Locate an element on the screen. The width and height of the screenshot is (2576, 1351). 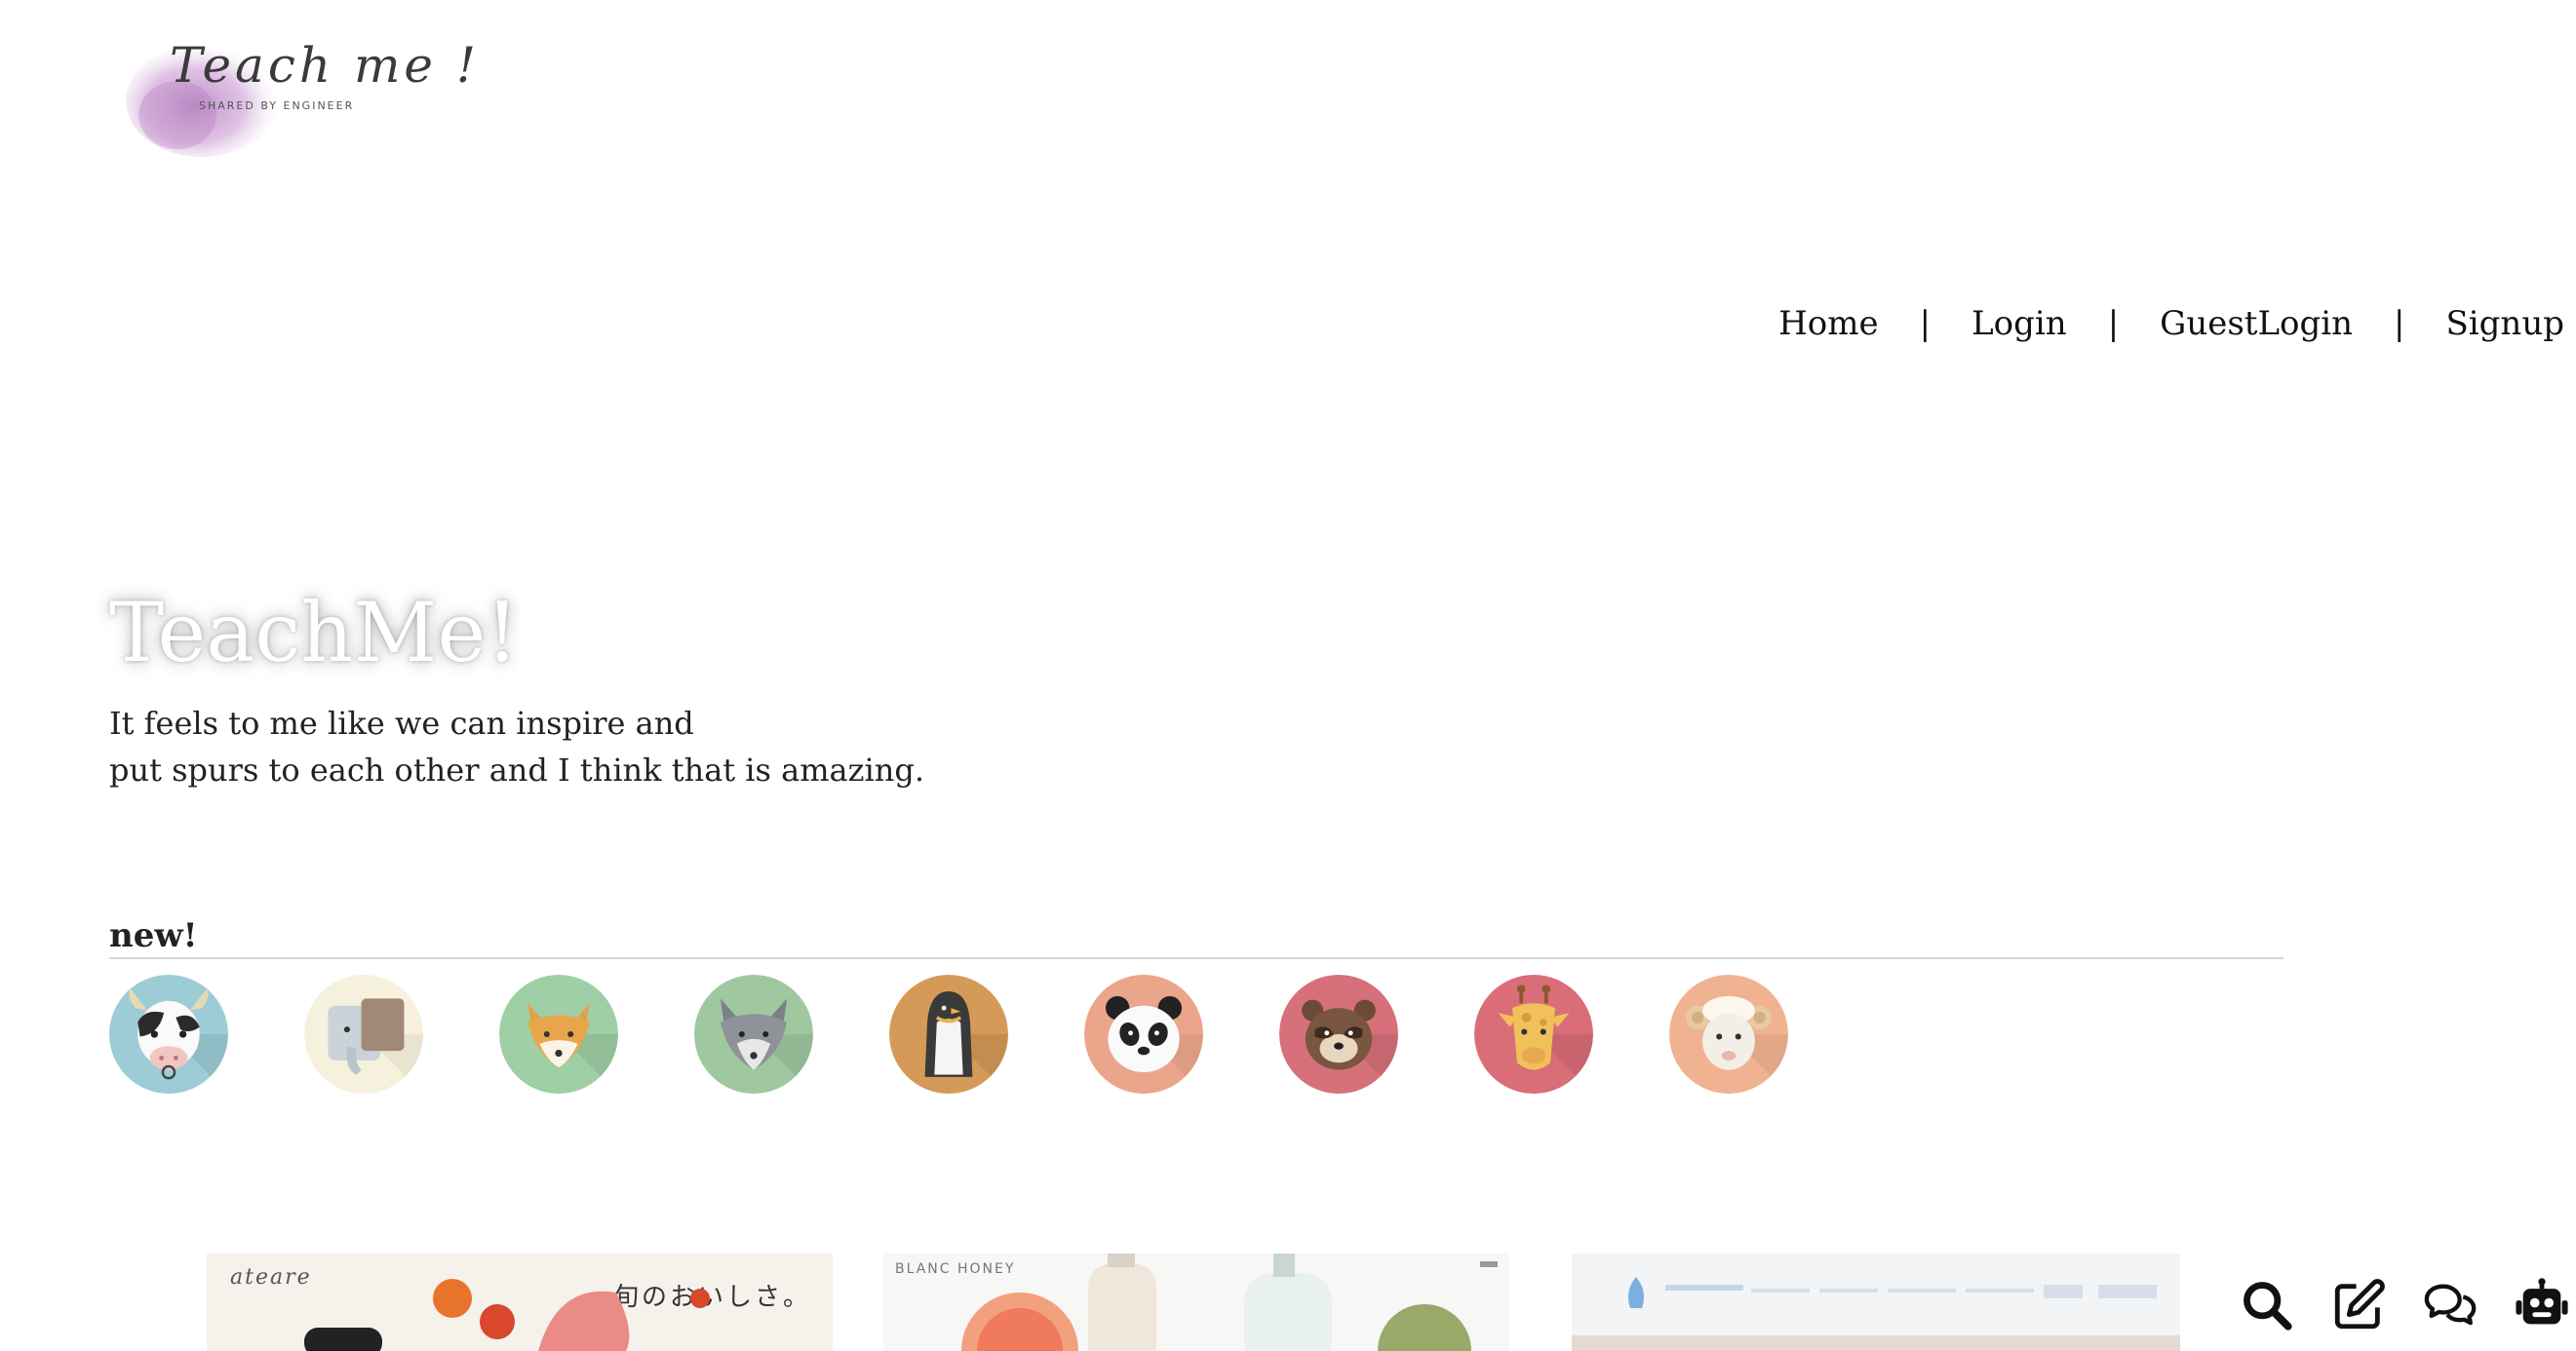
edit-icon is located at coordinates (2359, 1304).